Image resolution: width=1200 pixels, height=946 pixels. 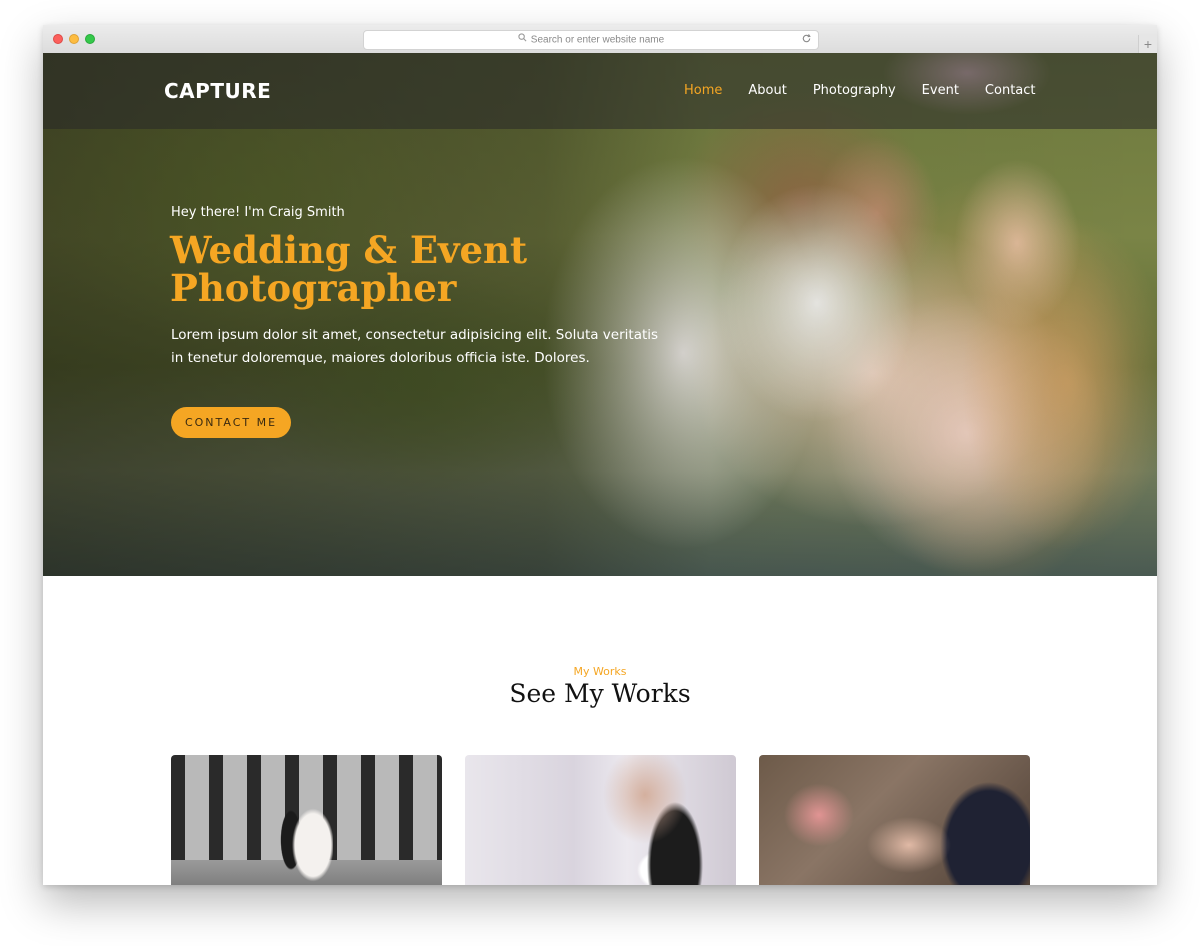 I want to click on maximize-window-icon, so click(x=90, y=39).